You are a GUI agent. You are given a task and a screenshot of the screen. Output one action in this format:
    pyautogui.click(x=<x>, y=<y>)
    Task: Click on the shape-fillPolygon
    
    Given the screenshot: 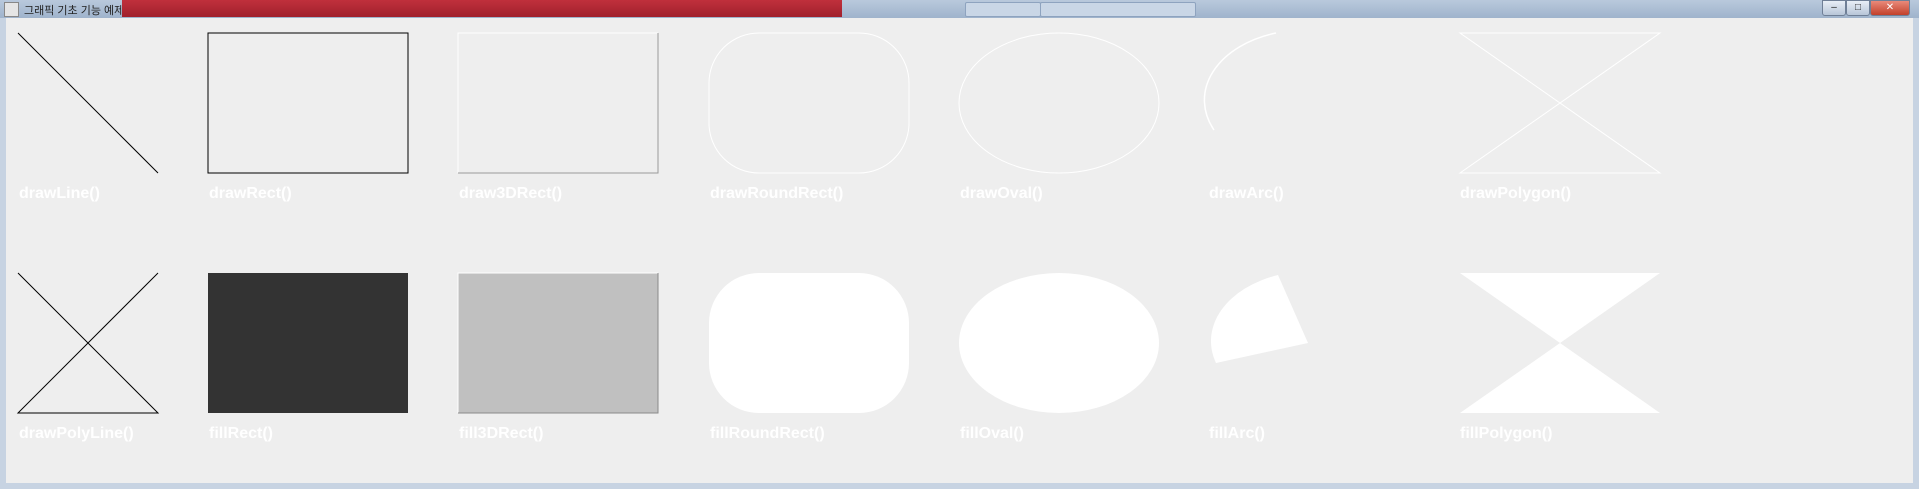 What is the action you would take?
    pyautogui.click(x=1560, y=343)
    